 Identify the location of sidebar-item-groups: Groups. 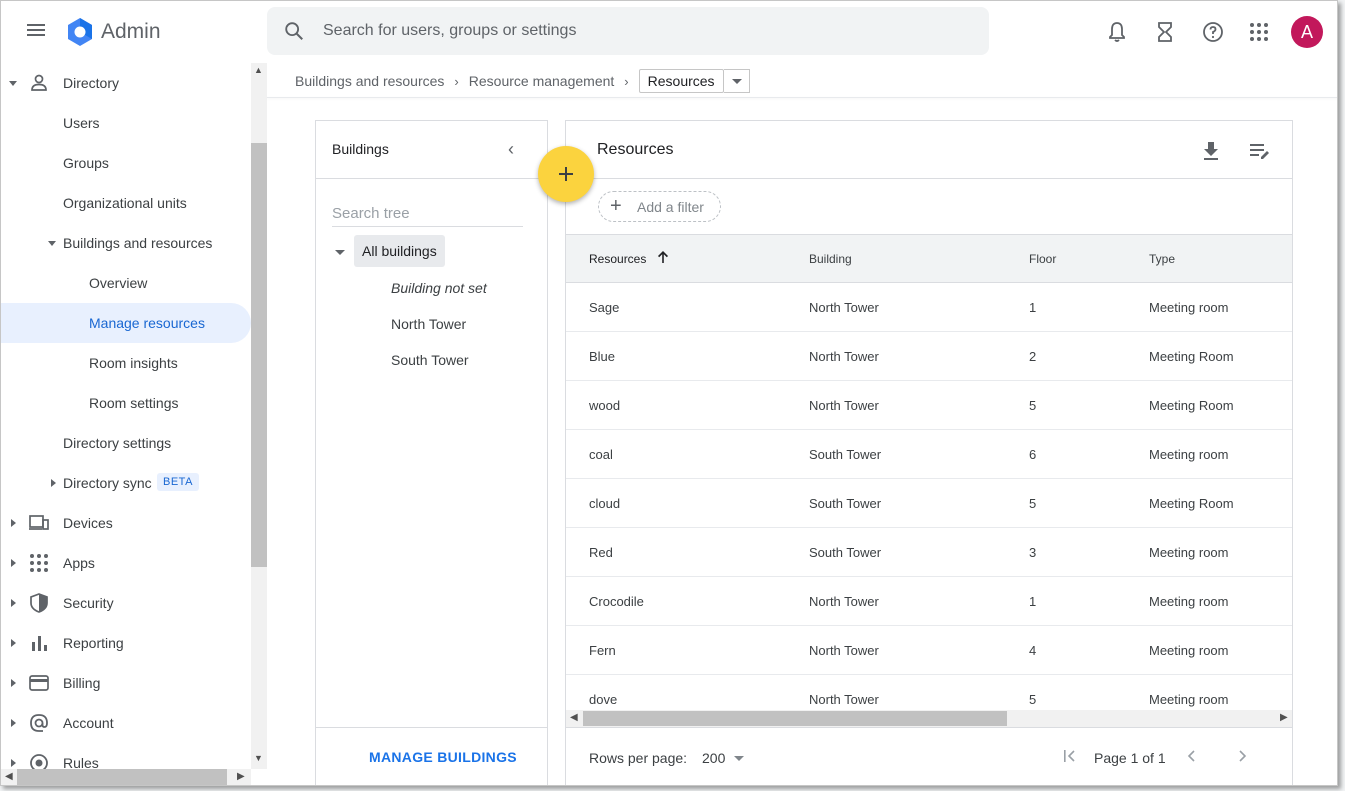
(126, 163).